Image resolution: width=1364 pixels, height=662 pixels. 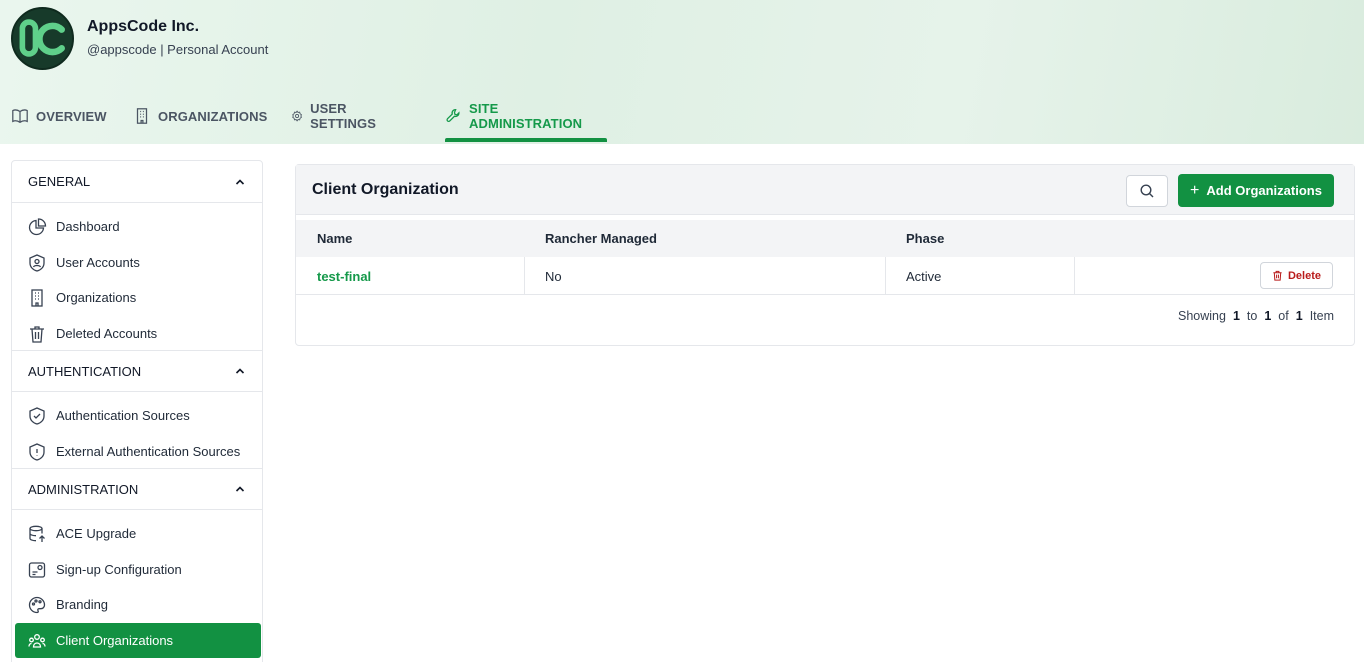 What do you see at coordinates (37, 262) in the screenshot?
I see `user-shield-icon` at bounding box center [37, 262].